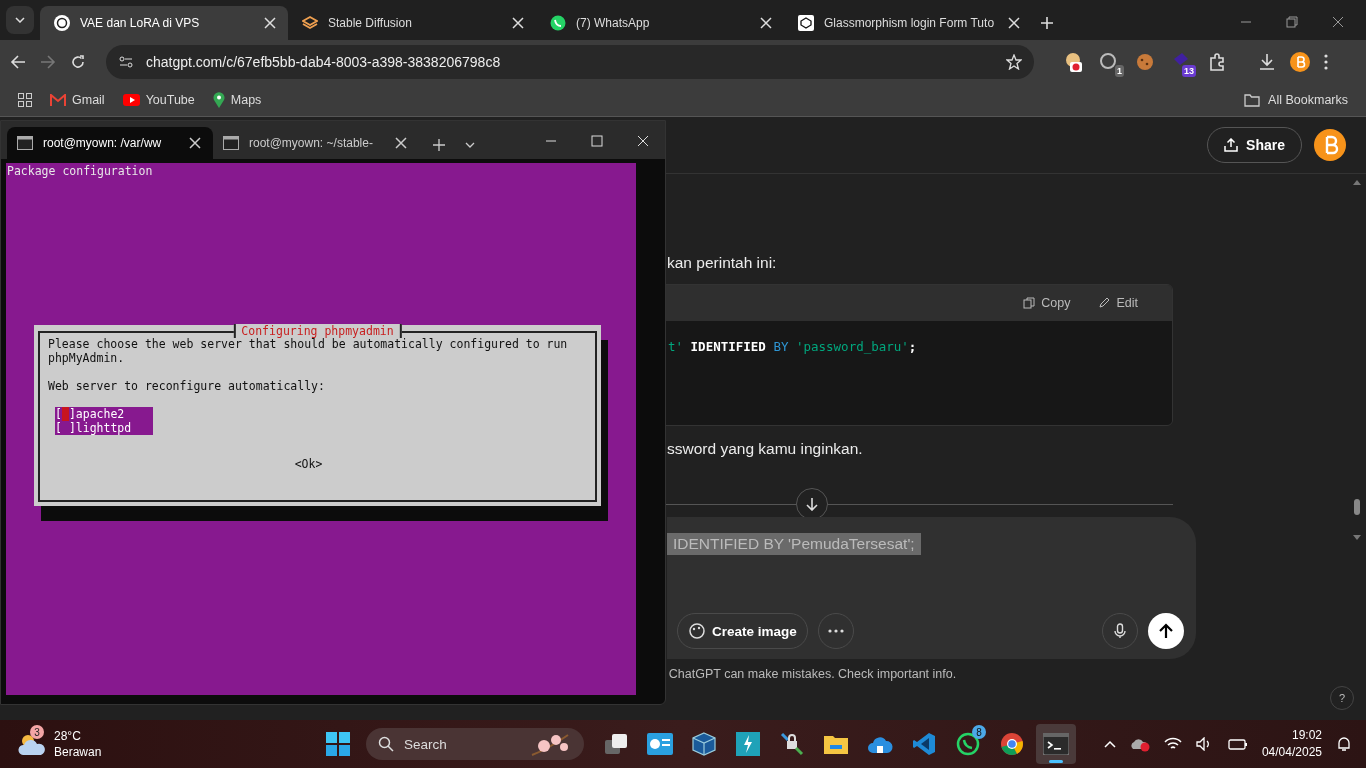 Image resolution: width=1366 pixels, height=768 pixels. What do you see at coordinates (794, 544) in the screenshot?
I see `selected-text: IDENTIFIED BY 'PemudaTersesat';` at bounding box center [794, 544].